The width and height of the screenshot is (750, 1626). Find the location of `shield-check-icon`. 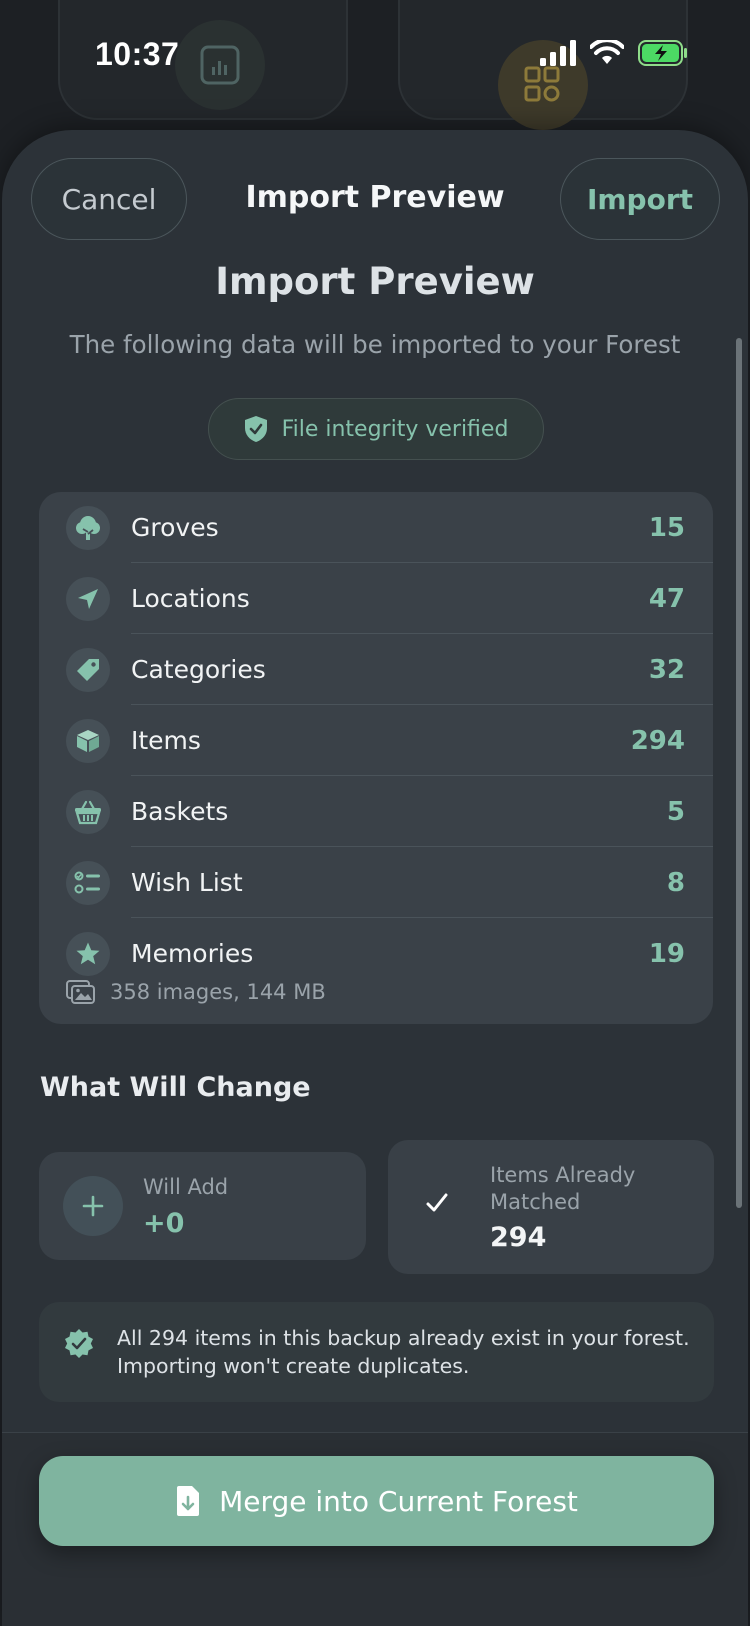

shield-check-icon is located at coordinates (255, 429).